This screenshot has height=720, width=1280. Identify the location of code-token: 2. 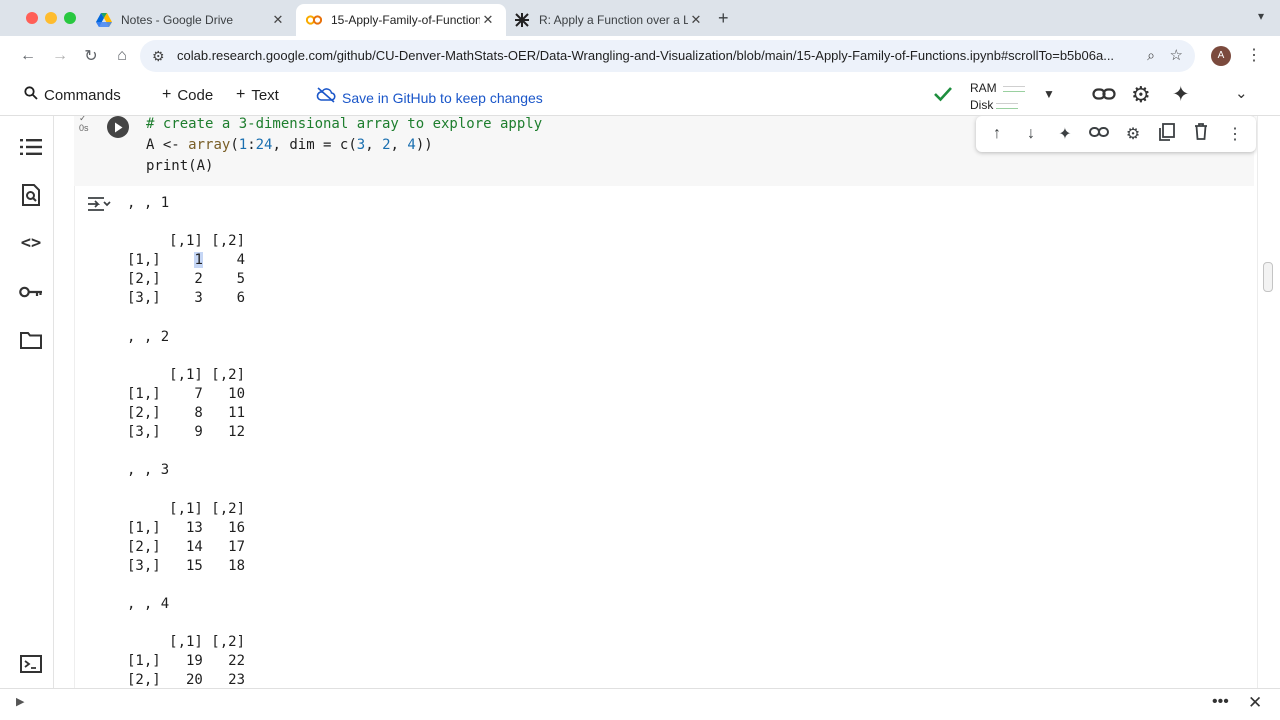
(386, 145).